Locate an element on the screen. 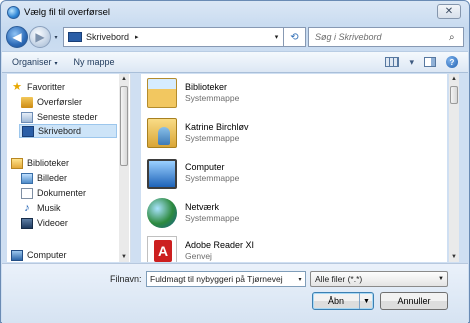 Image resolution: width=470 pixels, height=323 pixels. command-toolbar: Organiser ▾ Ny mappe ▾ ? is located at coordinates (235, 62).